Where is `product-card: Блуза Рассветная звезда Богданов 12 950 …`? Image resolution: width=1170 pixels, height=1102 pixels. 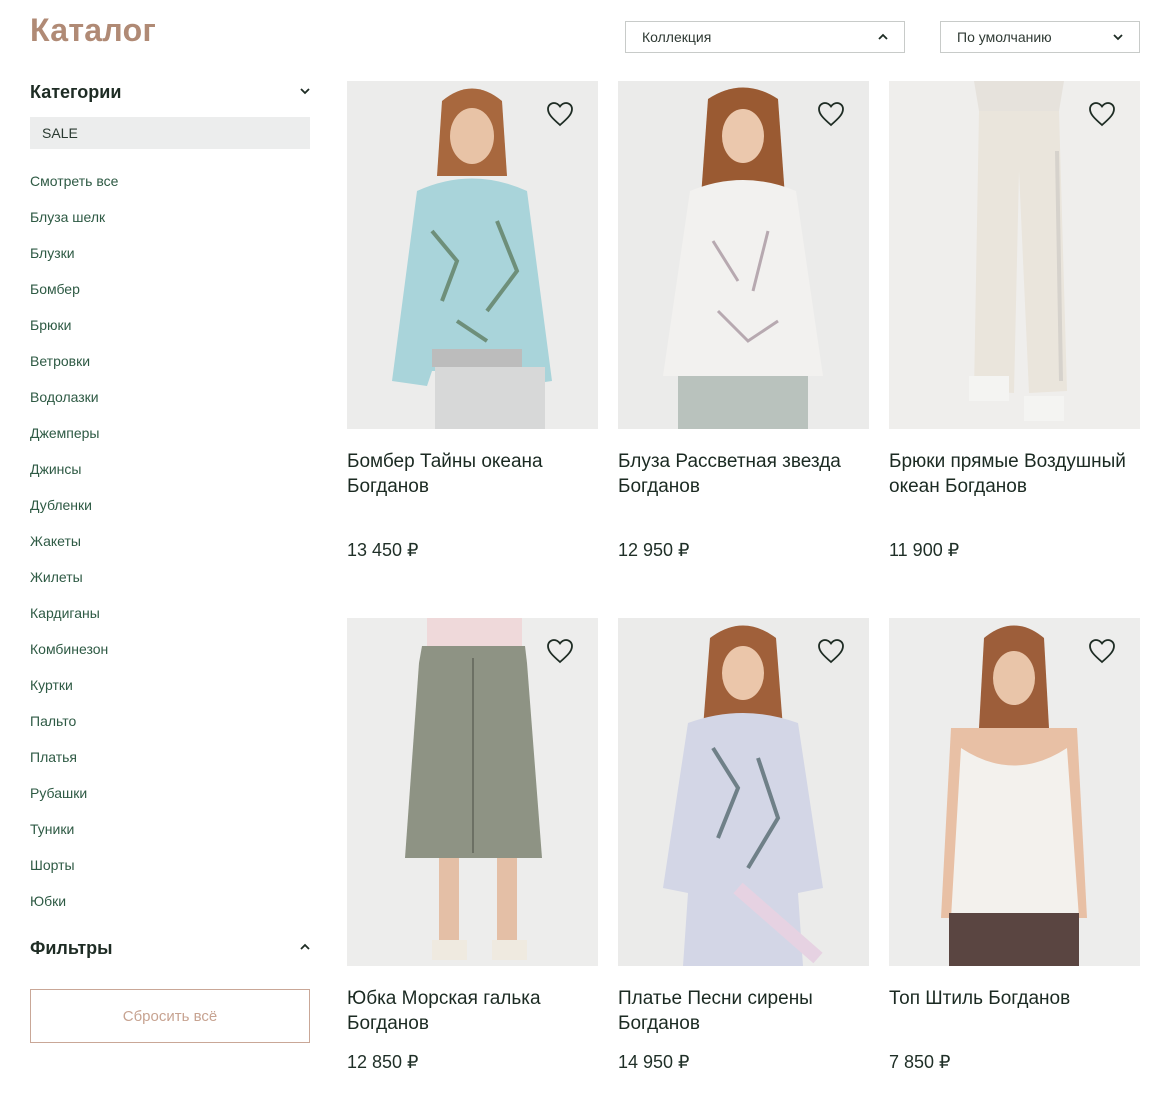 product-card: Блуза Рассветная звезда Богданов 12 950 … is located at coordinates (743, 320).